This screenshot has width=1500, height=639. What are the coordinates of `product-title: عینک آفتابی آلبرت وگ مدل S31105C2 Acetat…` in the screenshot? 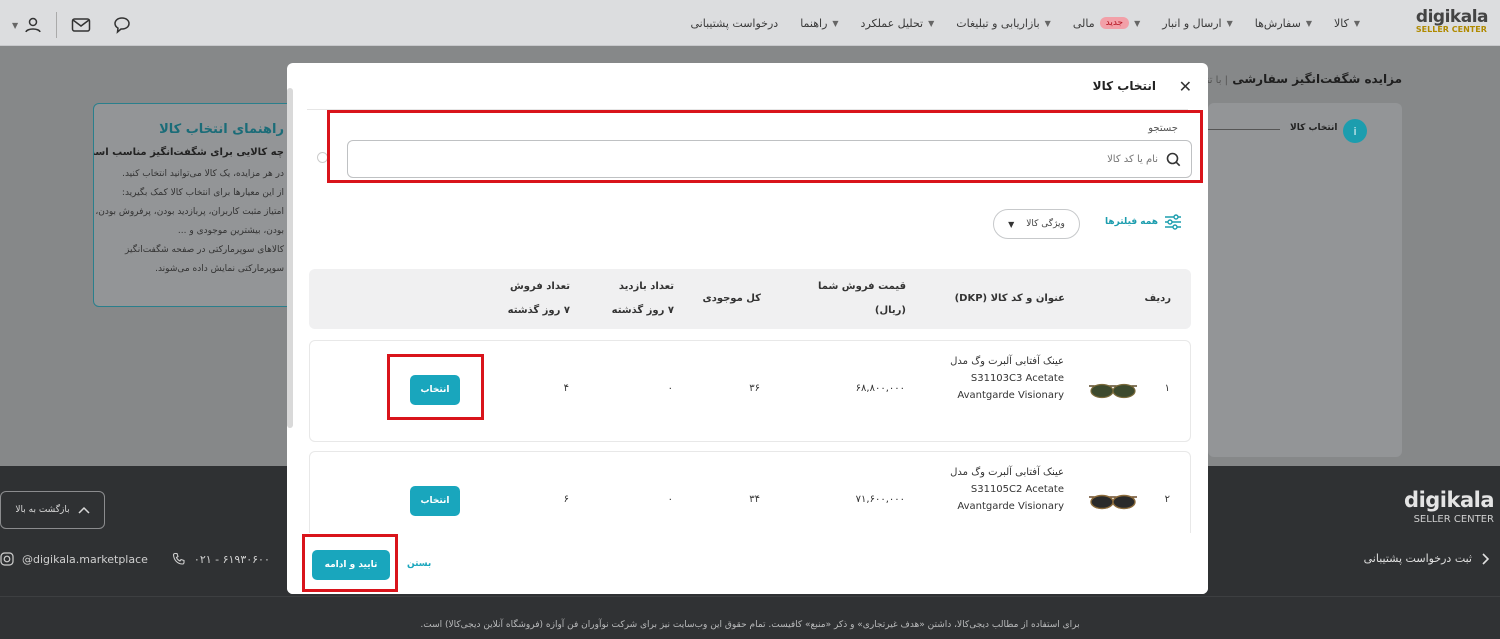 It's located at (1007, 489).